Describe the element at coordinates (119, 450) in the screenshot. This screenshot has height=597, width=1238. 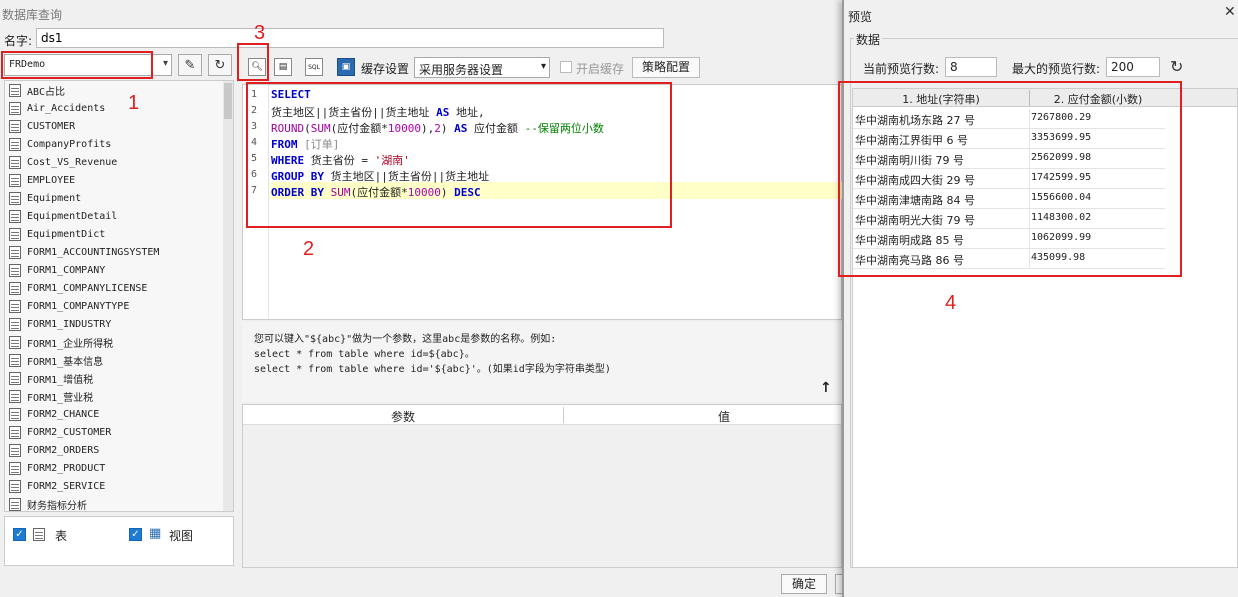
I see `table-list-item: FORM2_ORDERS` at that location.